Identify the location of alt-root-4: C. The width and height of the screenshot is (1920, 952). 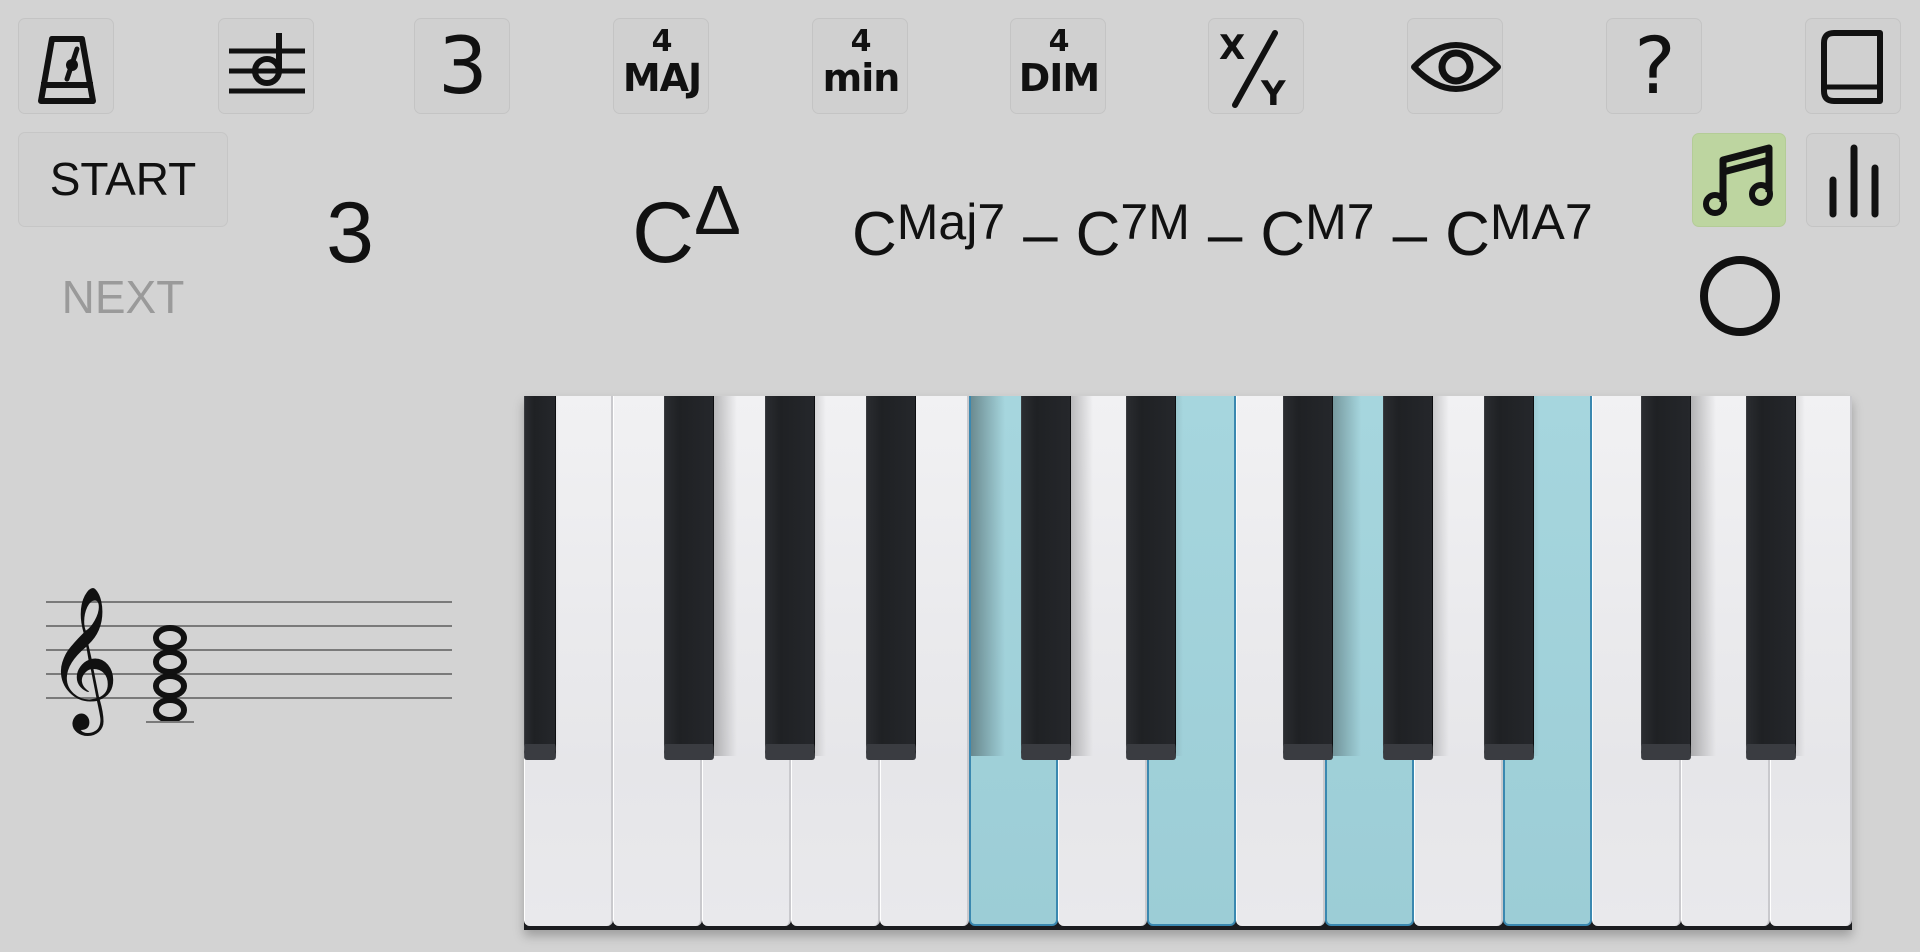
(1467, 234).